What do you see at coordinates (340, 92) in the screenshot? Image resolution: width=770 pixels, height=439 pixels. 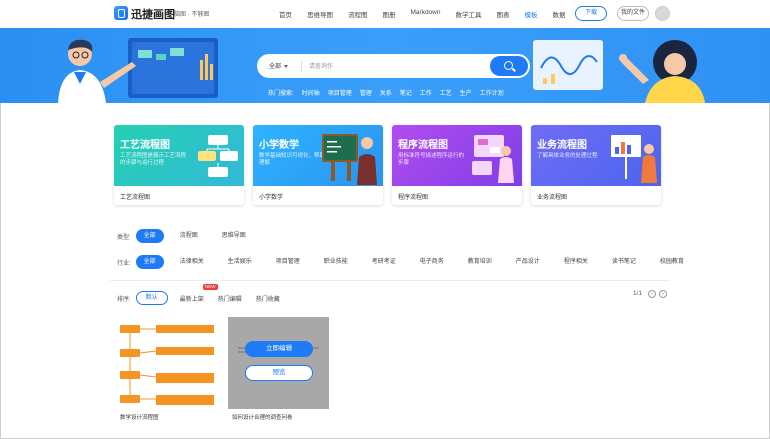 I see `hot-term: 项目管理` at bounding box center [340, 92].